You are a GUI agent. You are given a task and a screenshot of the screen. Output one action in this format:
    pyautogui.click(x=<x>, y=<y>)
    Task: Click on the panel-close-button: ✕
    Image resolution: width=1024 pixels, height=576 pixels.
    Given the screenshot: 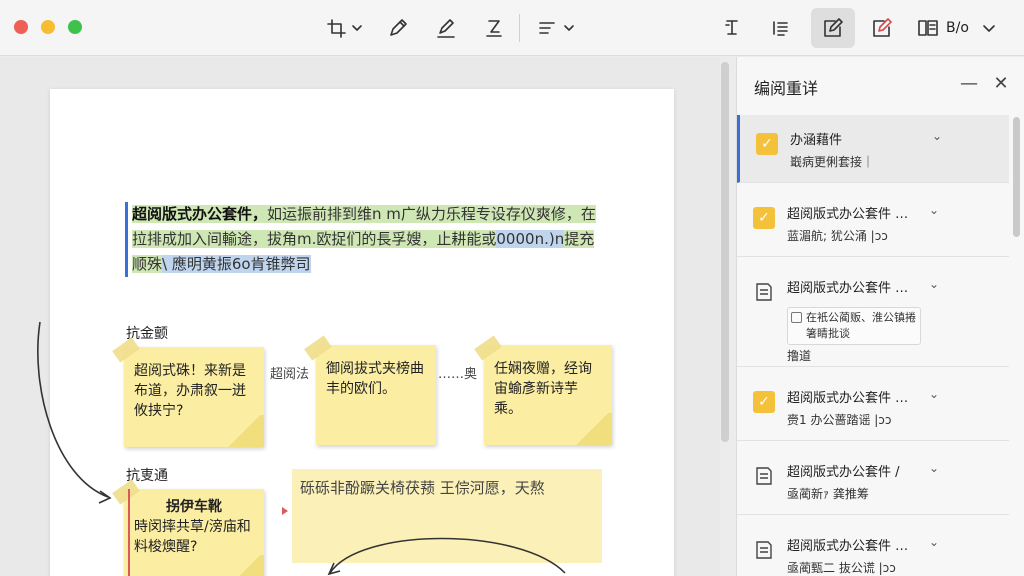 What is the action you would take?
    pyautogui.click(x=1001, y=83)
    